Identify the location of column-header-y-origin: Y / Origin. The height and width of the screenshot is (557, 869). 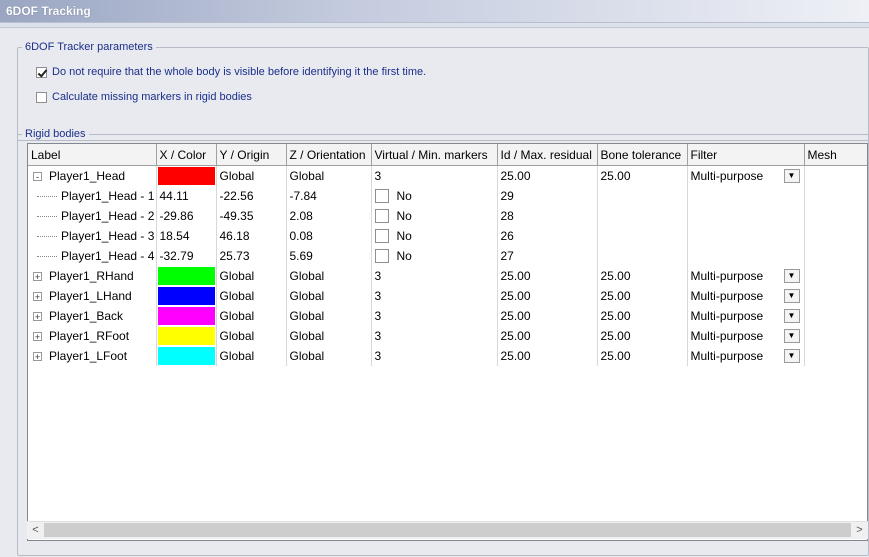
(251, 155).